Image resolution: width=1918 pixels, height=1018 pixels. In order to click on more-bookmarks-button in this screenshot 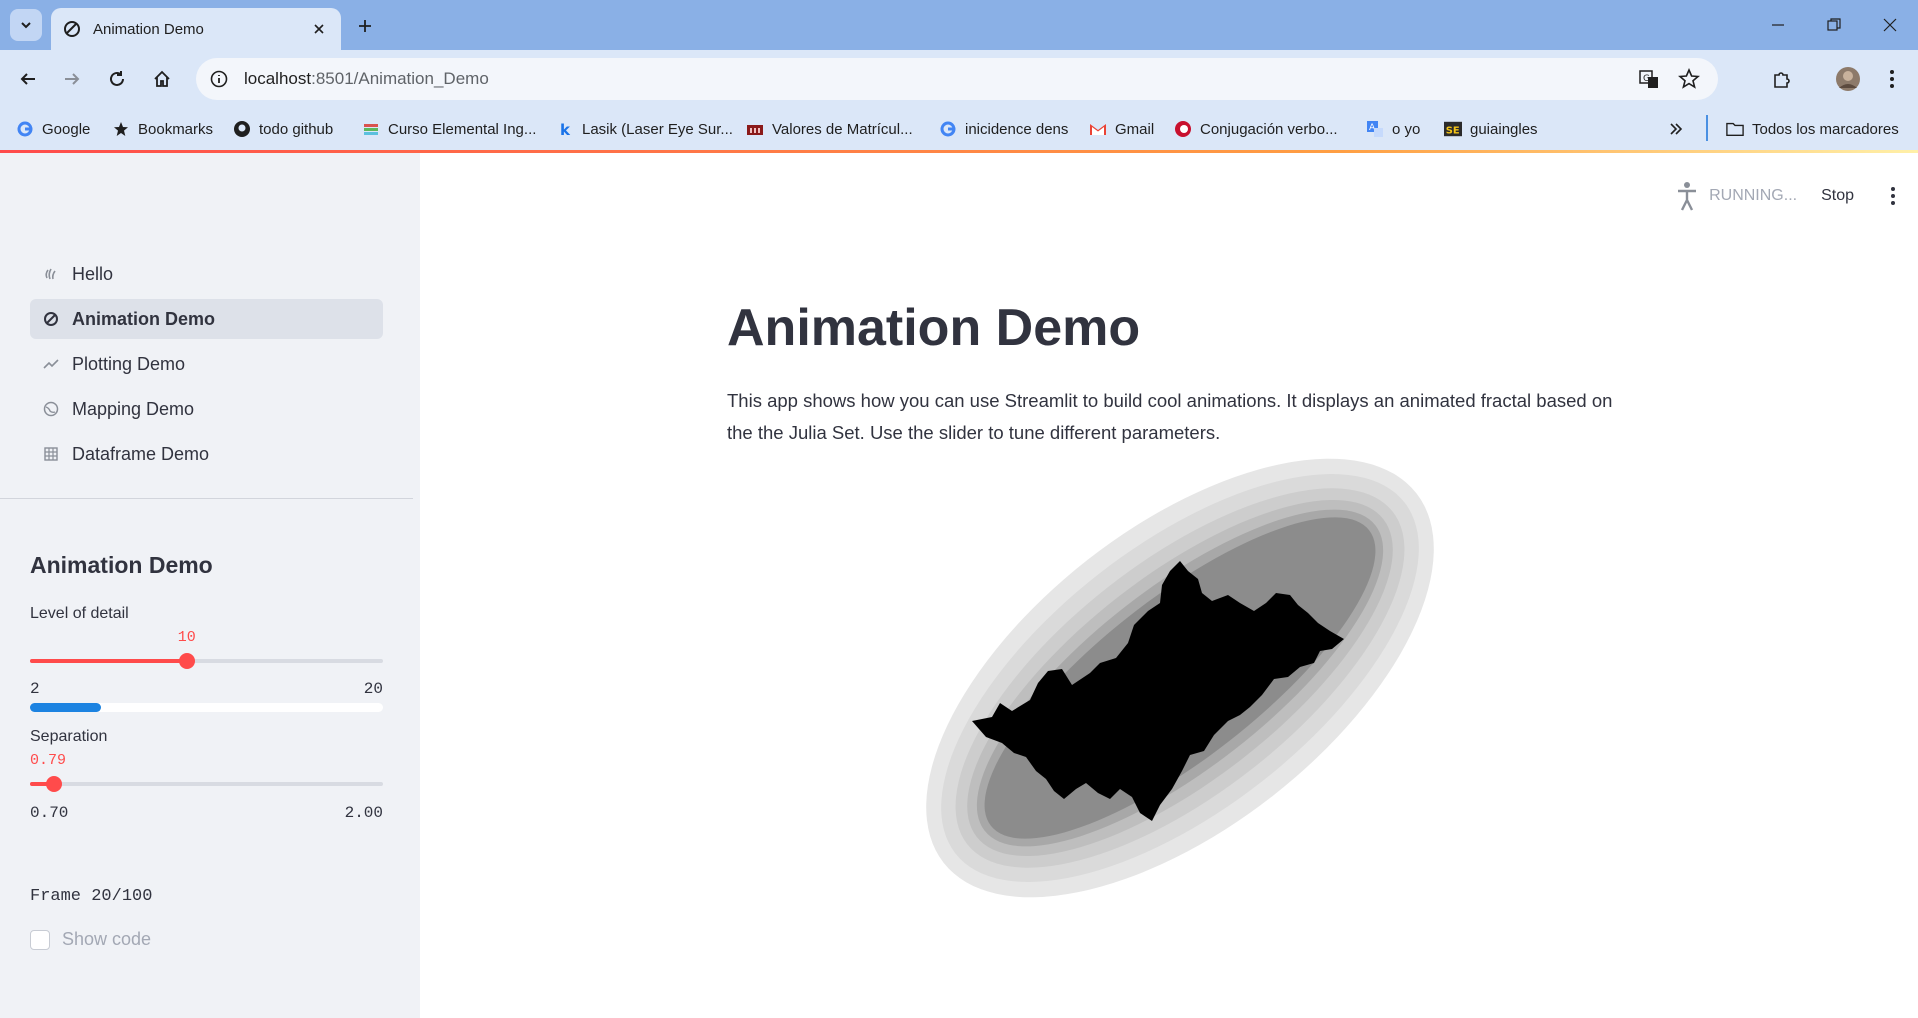, I will do `click(1676, 129)`.